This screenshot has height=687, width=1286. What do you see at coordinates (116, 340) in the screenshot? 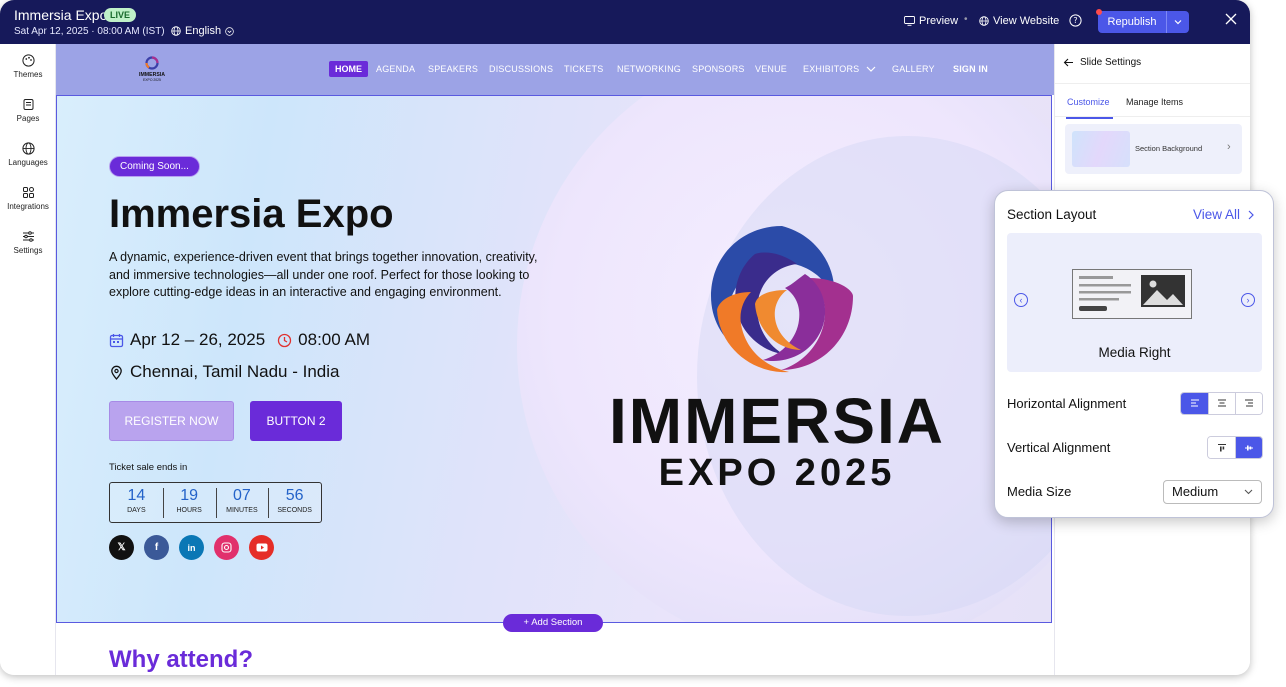
I see `calendar-icon` at bounding box center [116, 340].